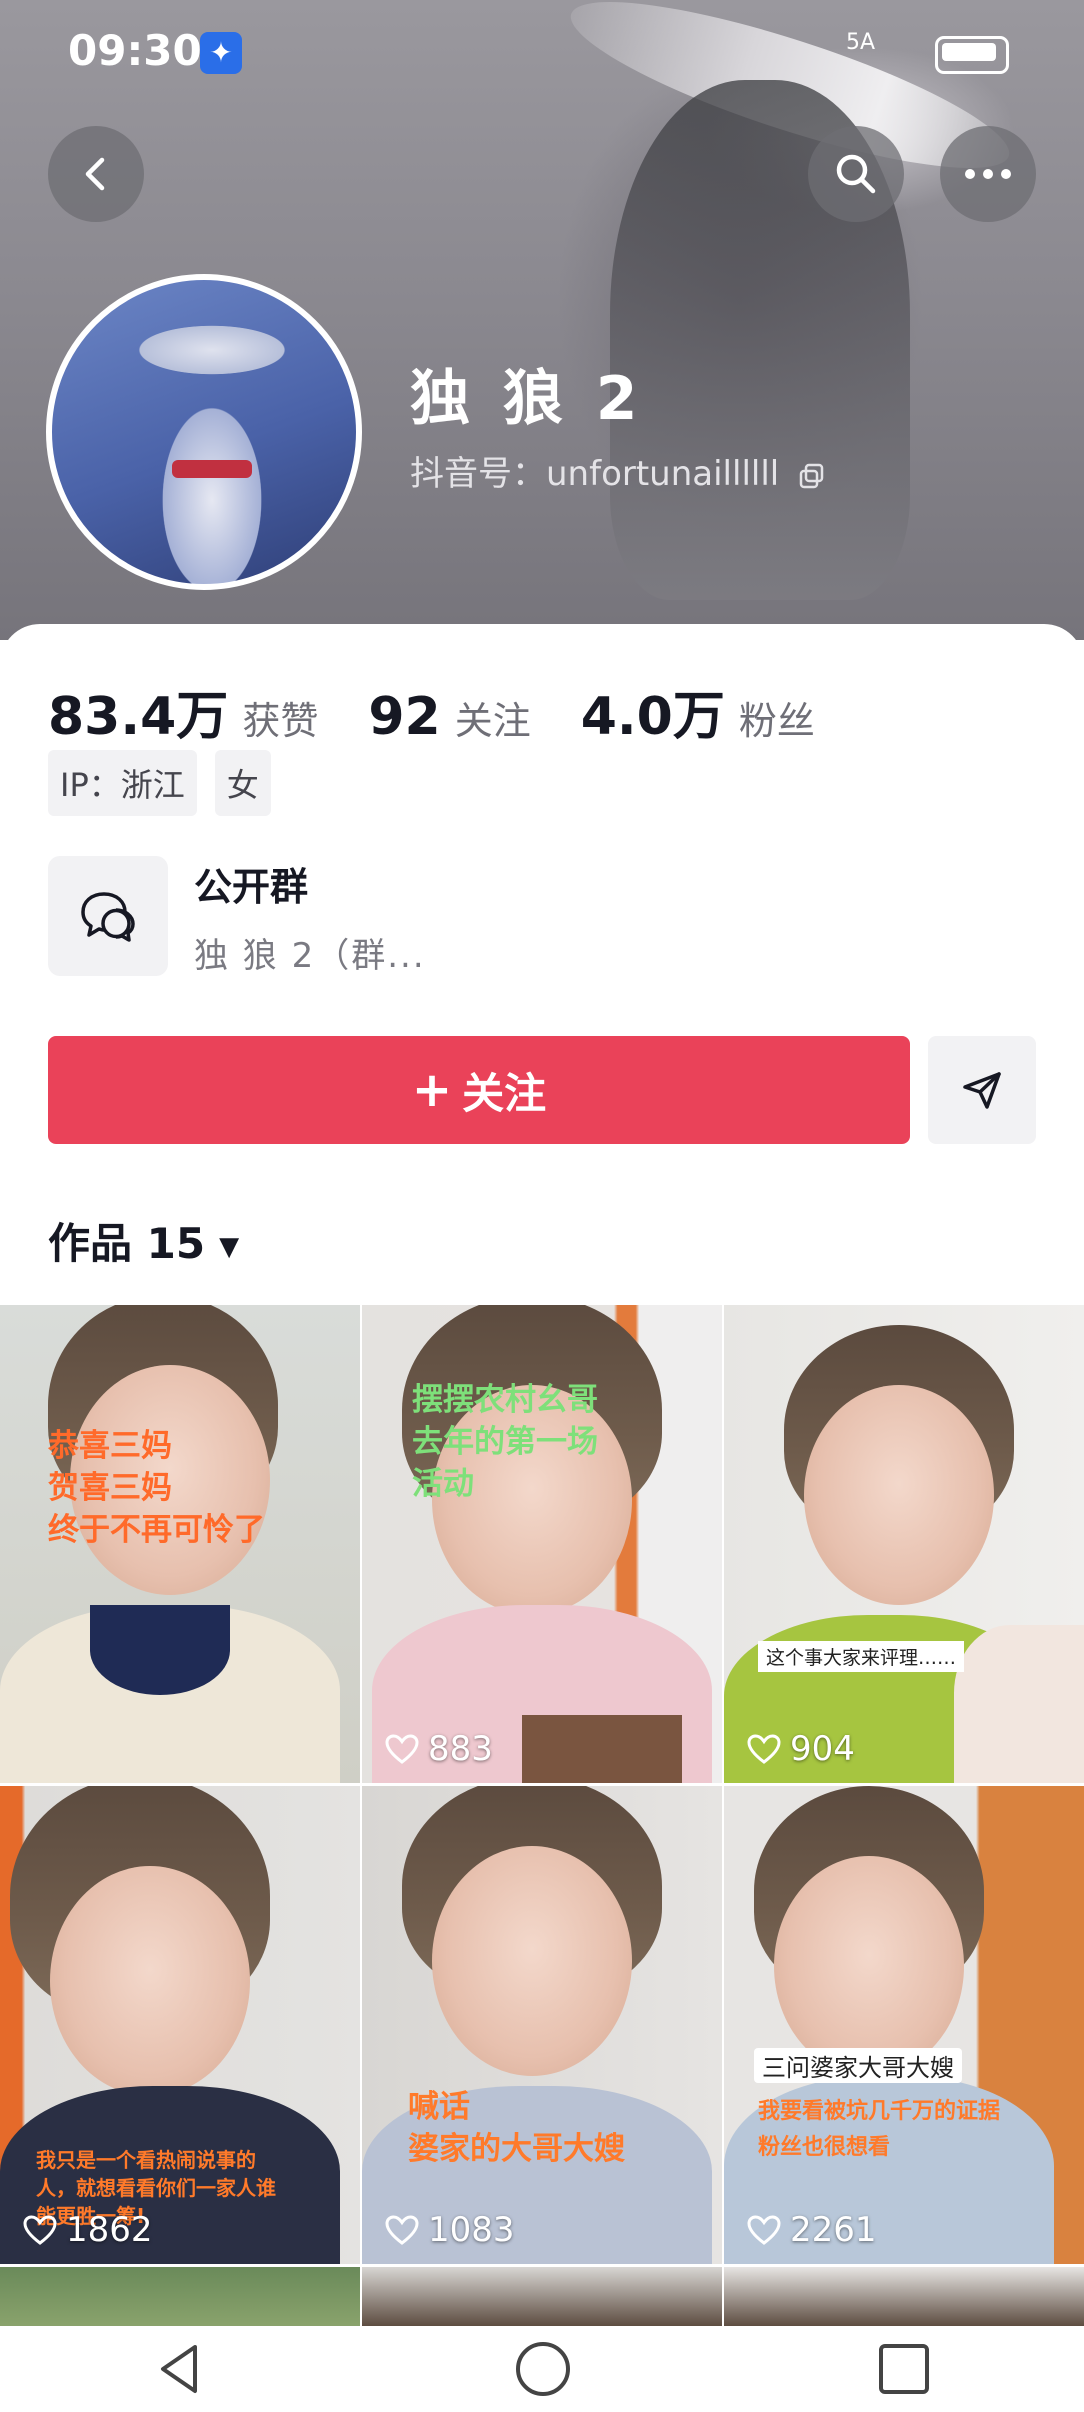 The height and width of the screenshot is (2412, 1084). Describe the element at coordinates (652, 717) in the screenshot. I see `stat-value: 4.0万` at that location.